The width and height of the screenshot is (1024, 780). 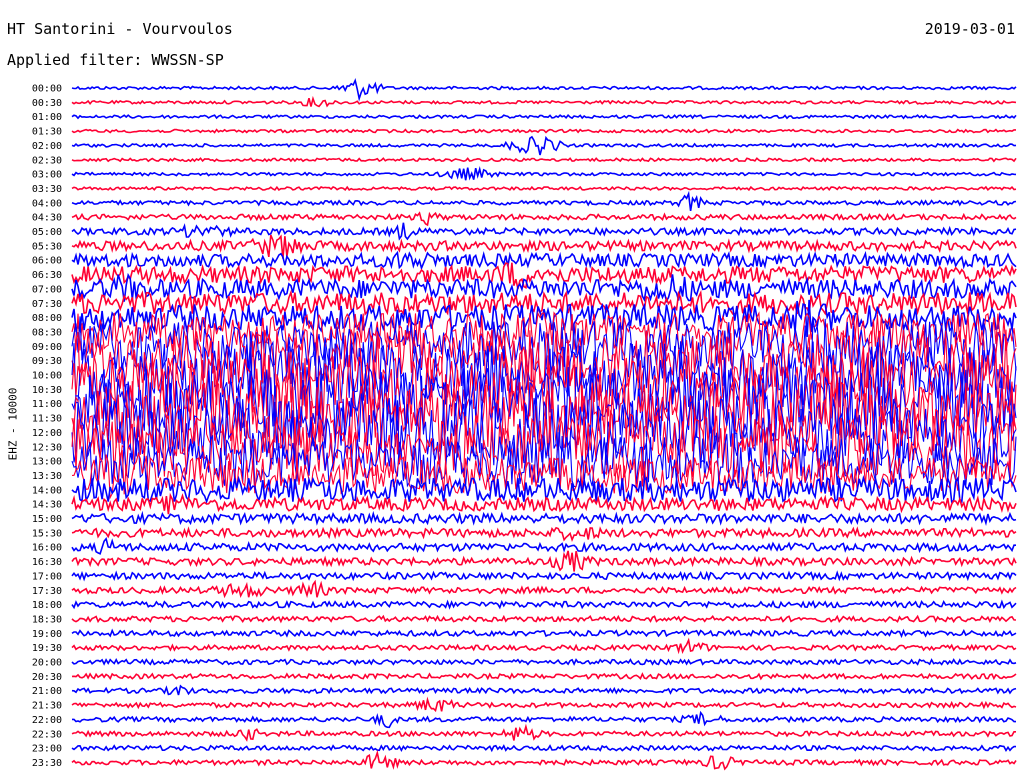 I want to click on tick-label: 00:00, so click(x=47, y=89).